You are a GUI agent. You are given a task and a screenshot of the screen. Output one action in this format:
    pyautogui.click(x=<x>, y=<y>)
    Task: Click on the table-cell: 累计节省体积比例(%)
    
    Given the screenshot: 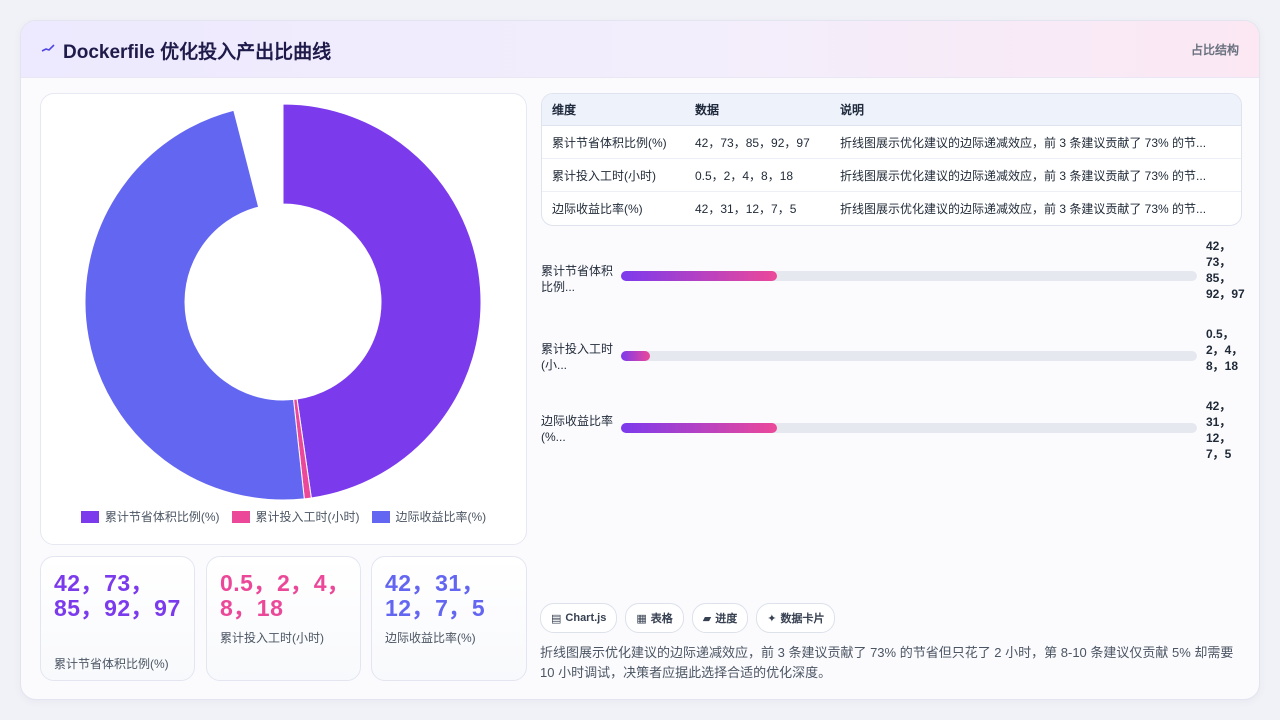 What is the action you would take?
    pyautogui.click(x=613, y=142)
    